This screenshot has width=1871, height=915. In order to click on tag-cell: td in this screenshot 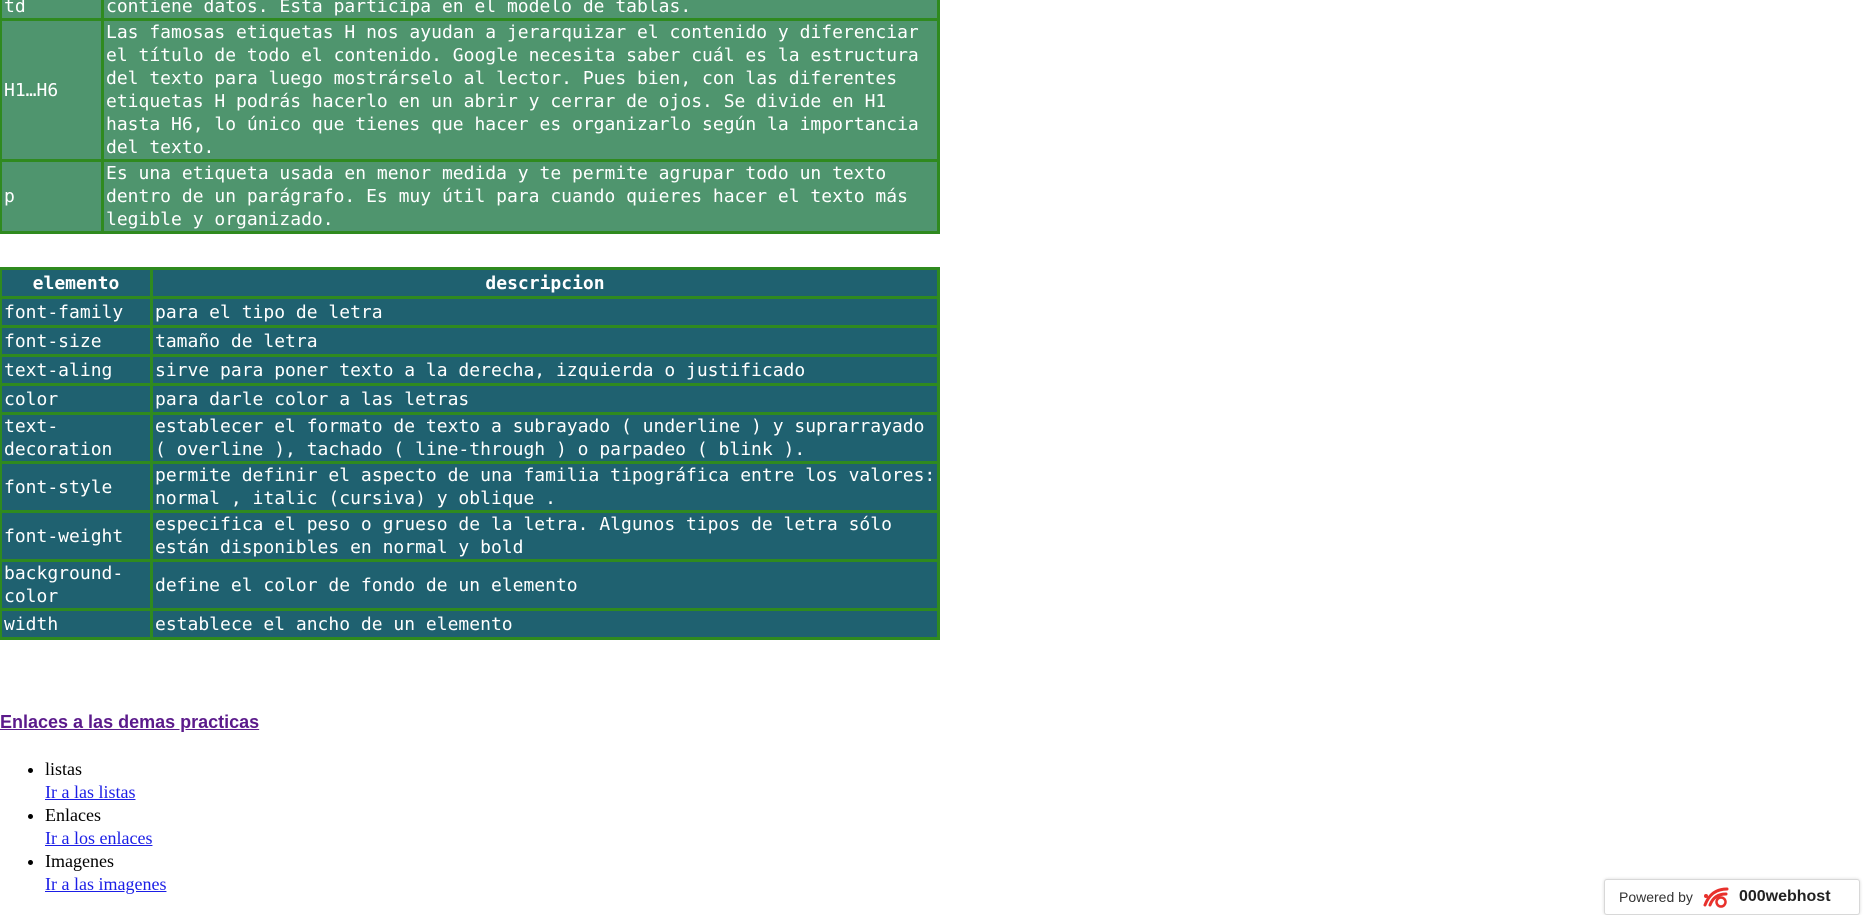, I will do `click(52, 10)`.